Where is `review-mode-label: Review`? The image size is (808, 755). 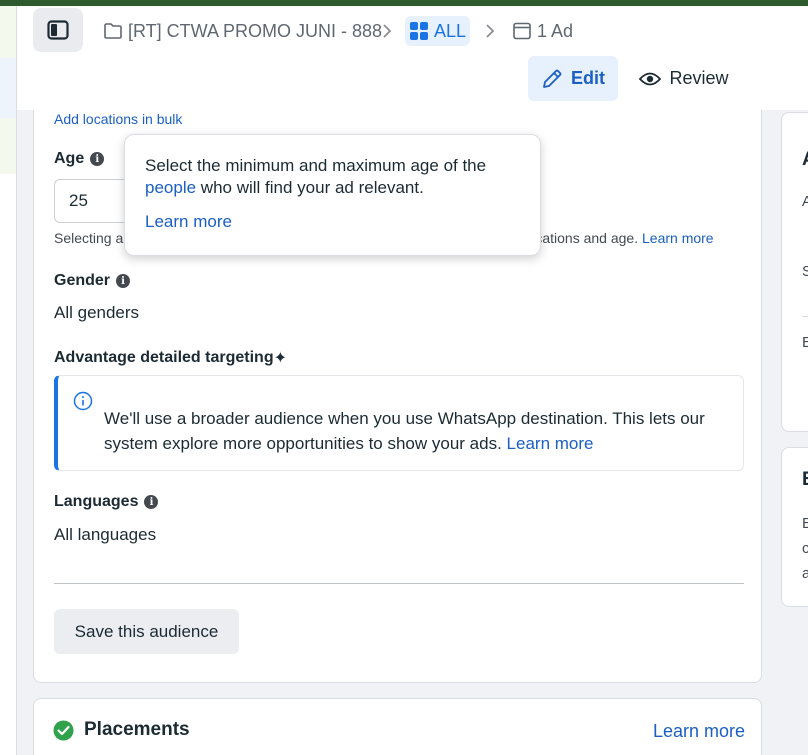 review-mode-label: Review is located at coordinates (699, 78).